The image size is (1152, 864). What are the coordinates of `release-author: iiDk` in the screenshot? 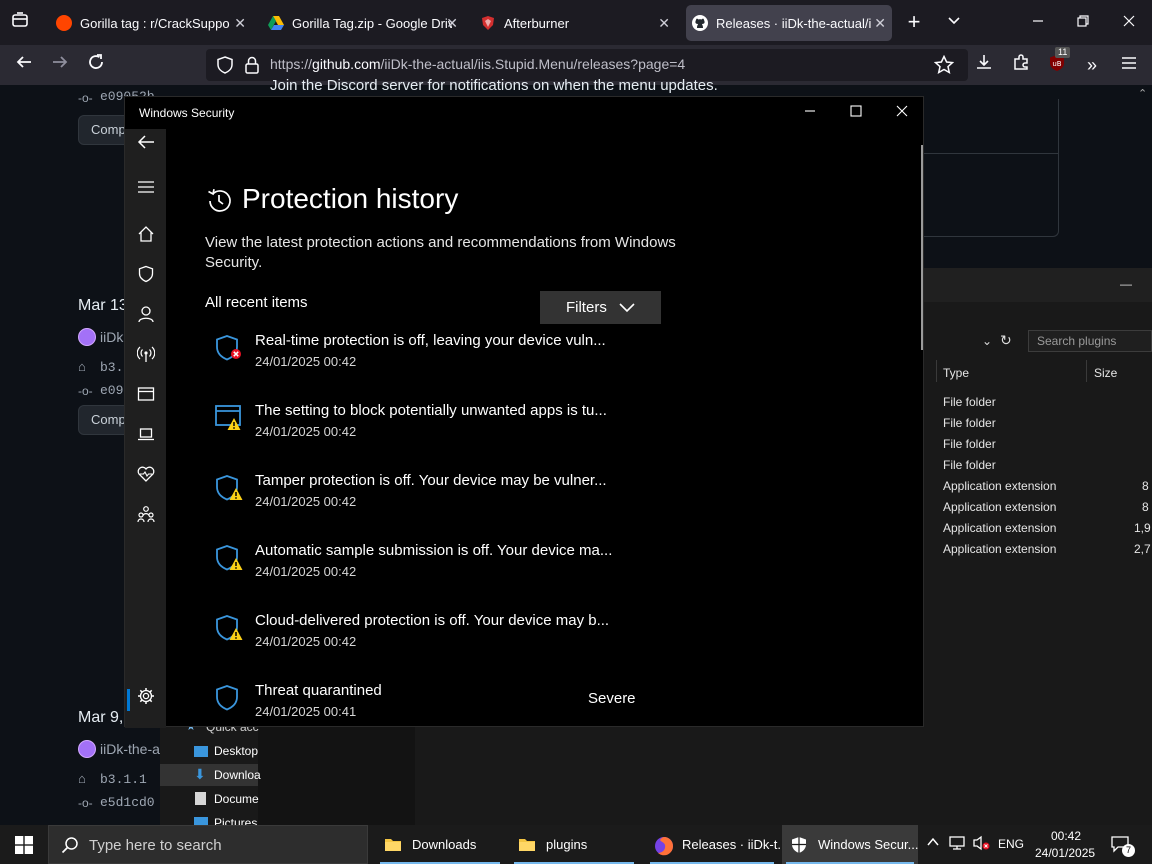 It's located at (111, 337).